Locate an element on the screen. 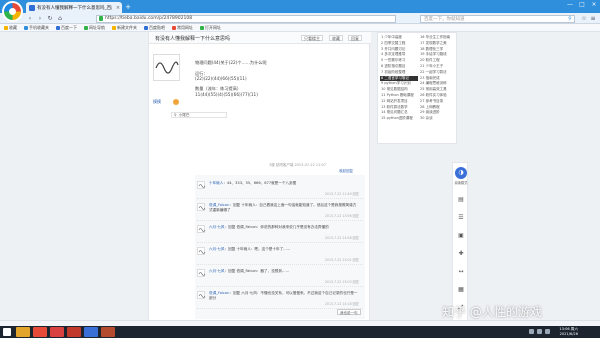  search-icon: ⚲ is located at coordinates (570, 19).